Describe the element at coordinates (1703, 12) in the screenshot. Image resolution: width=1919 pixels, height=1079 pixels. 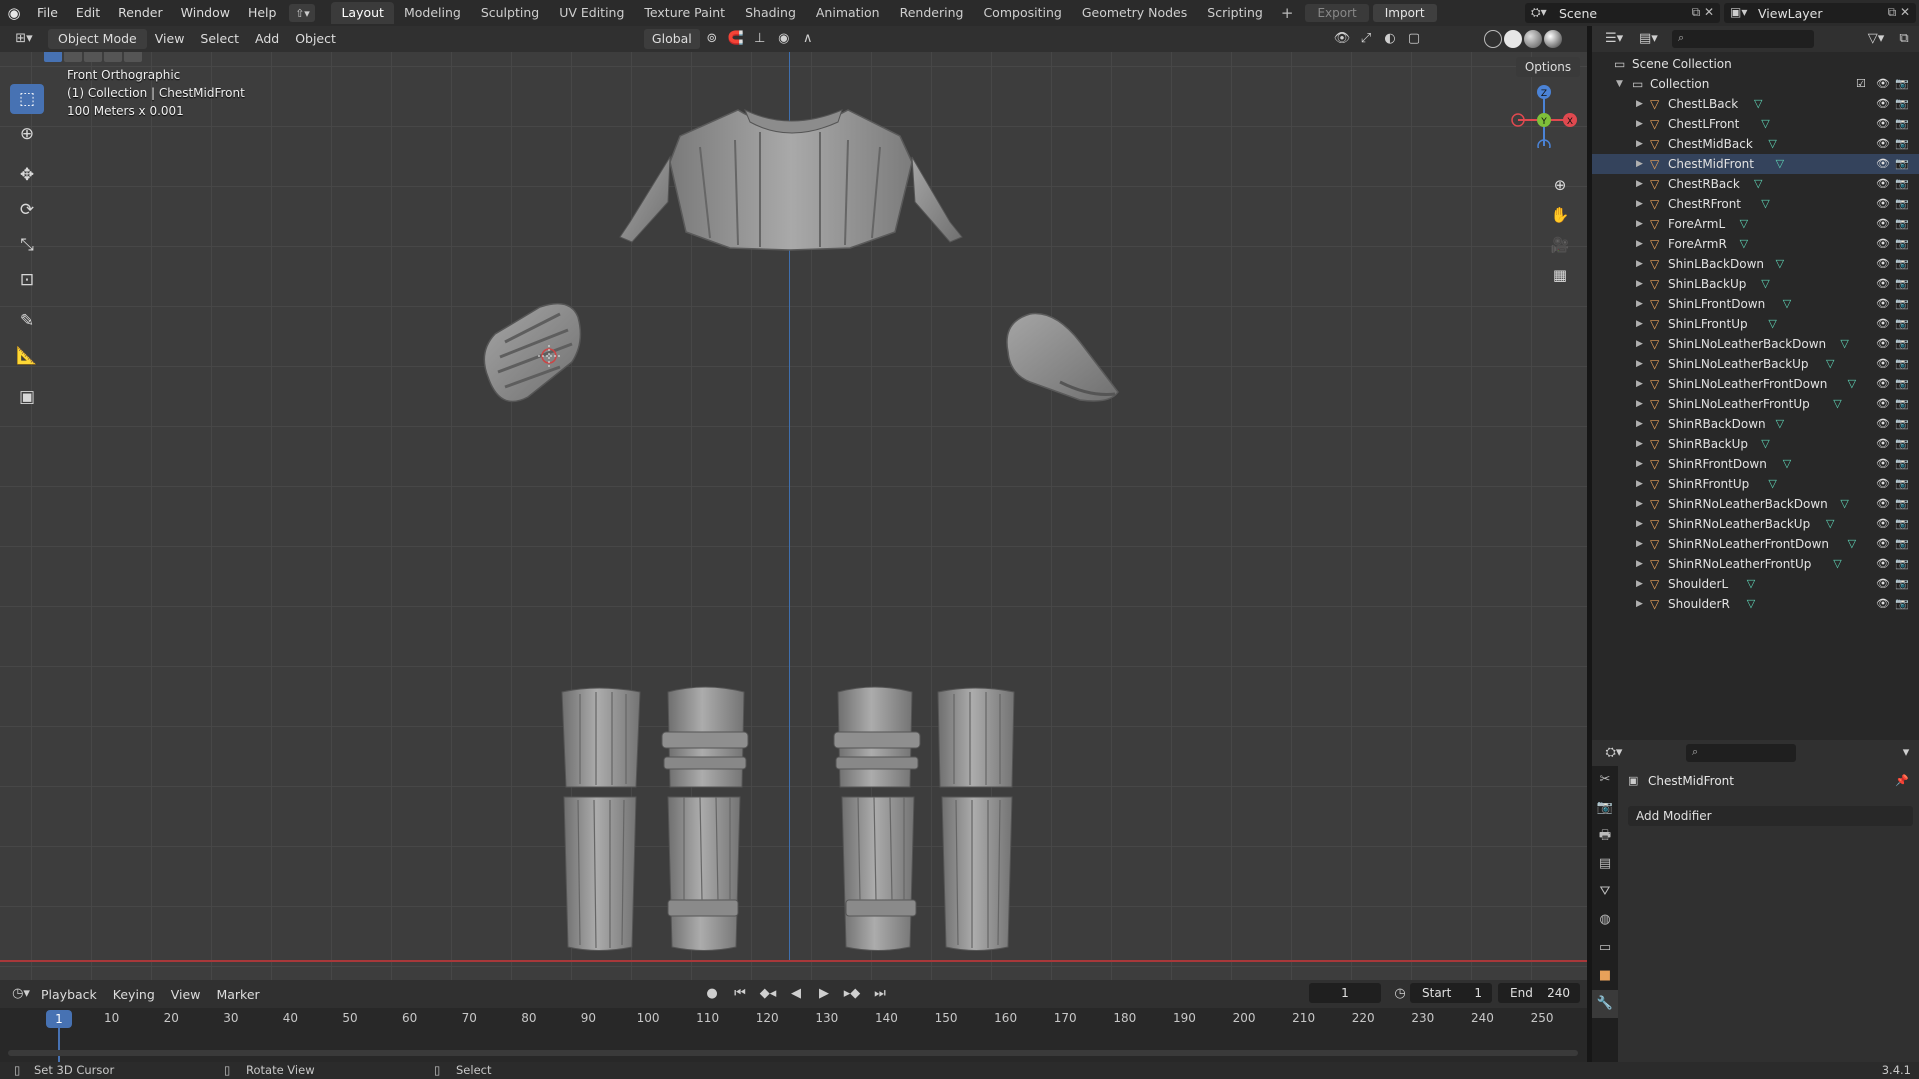
I see `new-scene-icon: ⧉ ✕` at that location.